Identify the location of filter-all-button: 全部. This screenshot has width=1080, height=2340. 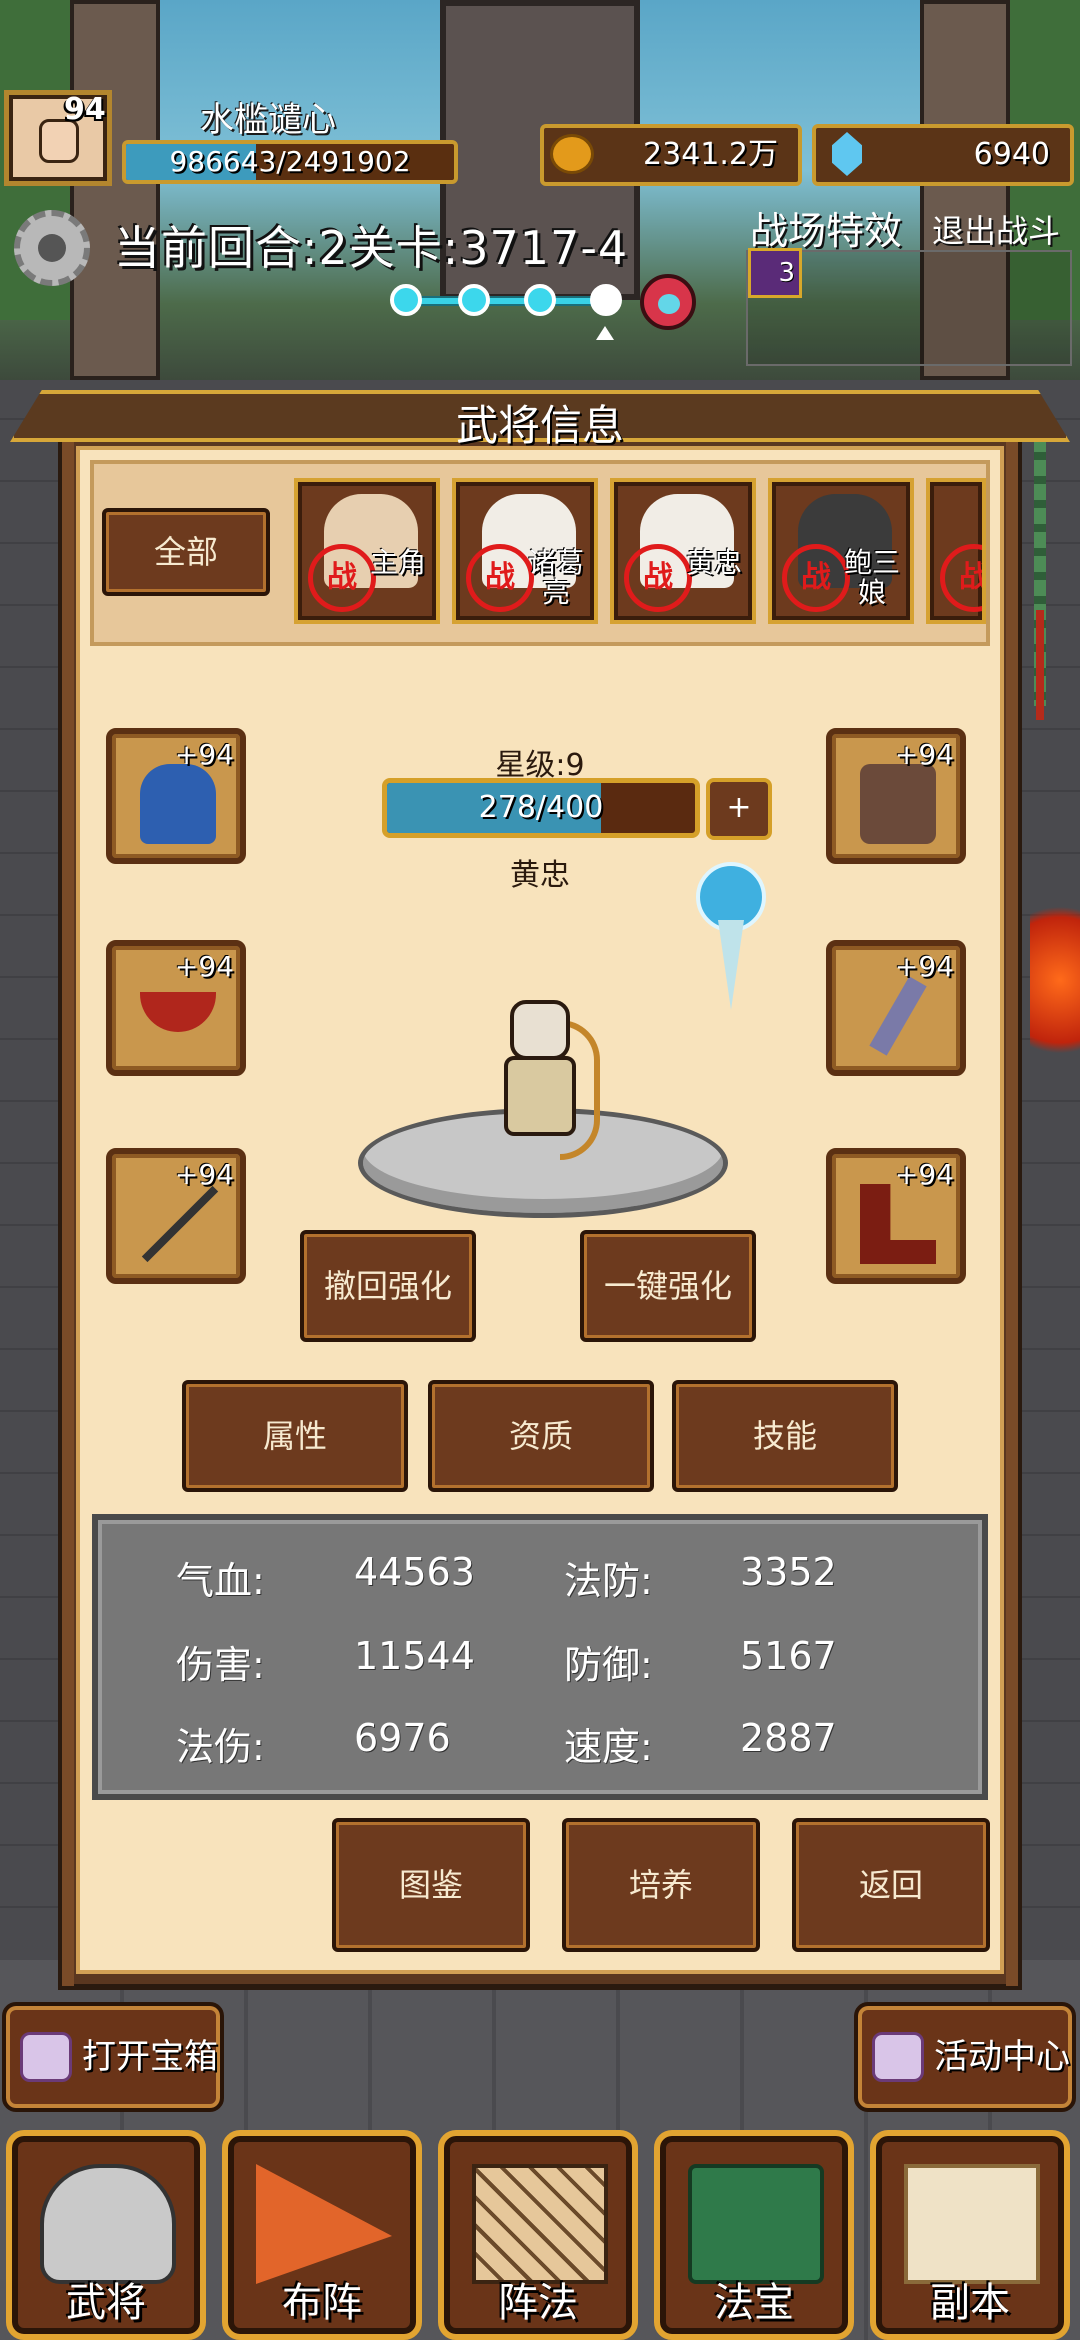
(186, 552).